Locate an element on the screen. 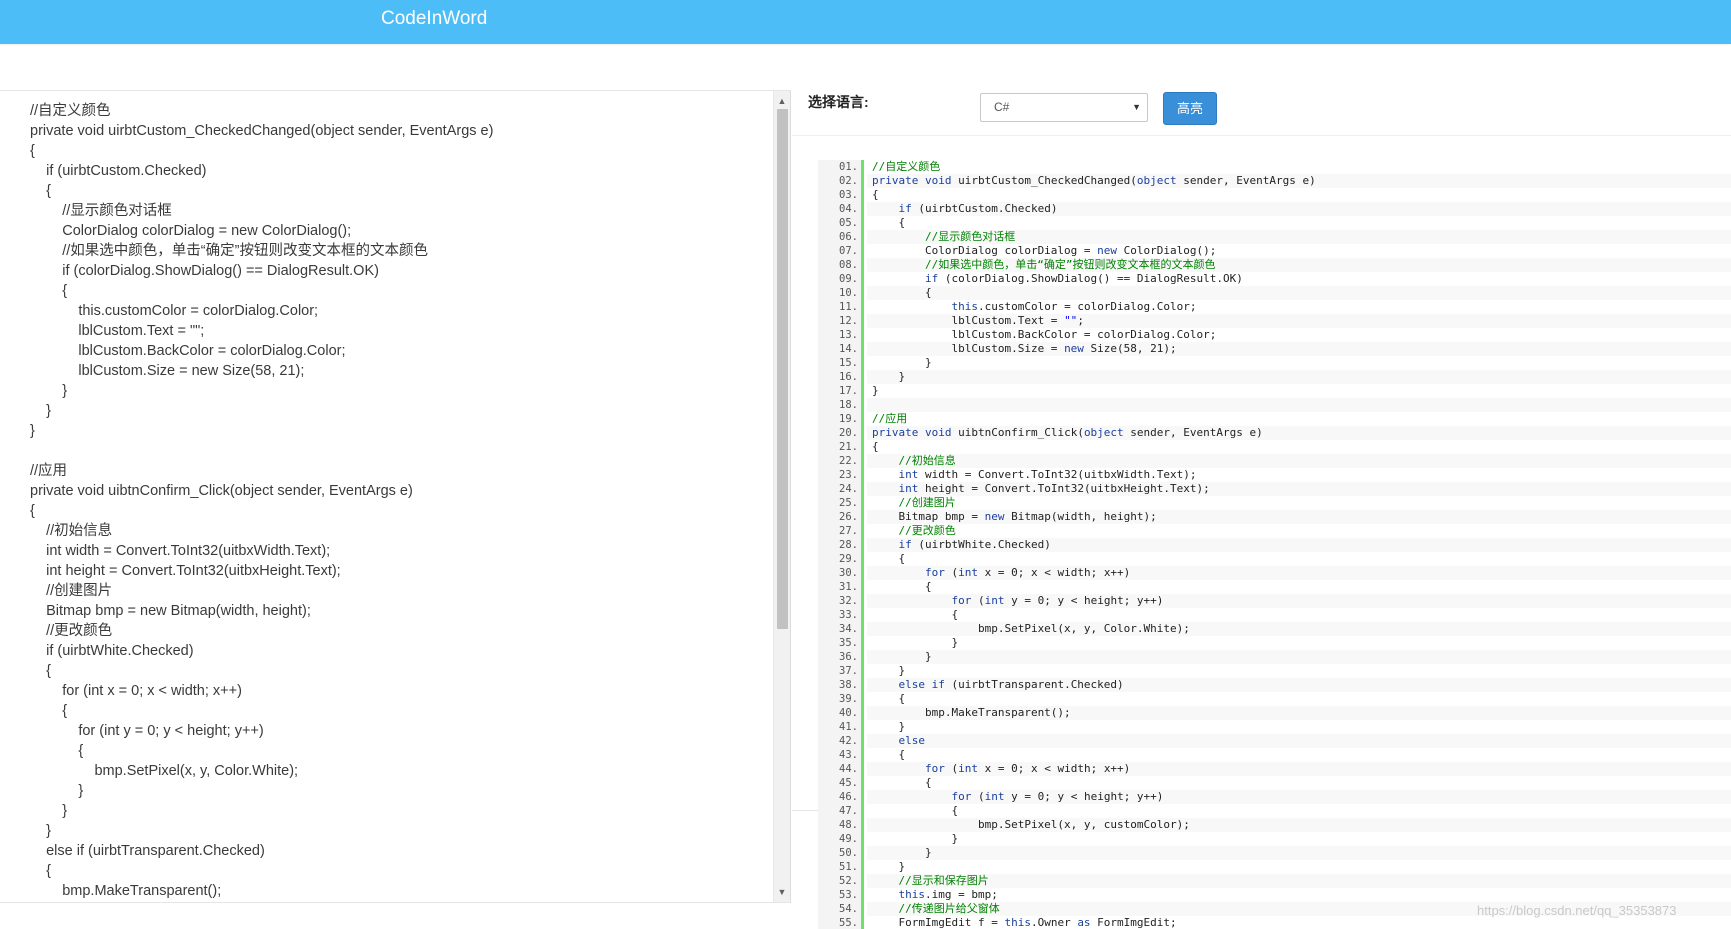  string-token: "" is located at coordinates (1071, 320).